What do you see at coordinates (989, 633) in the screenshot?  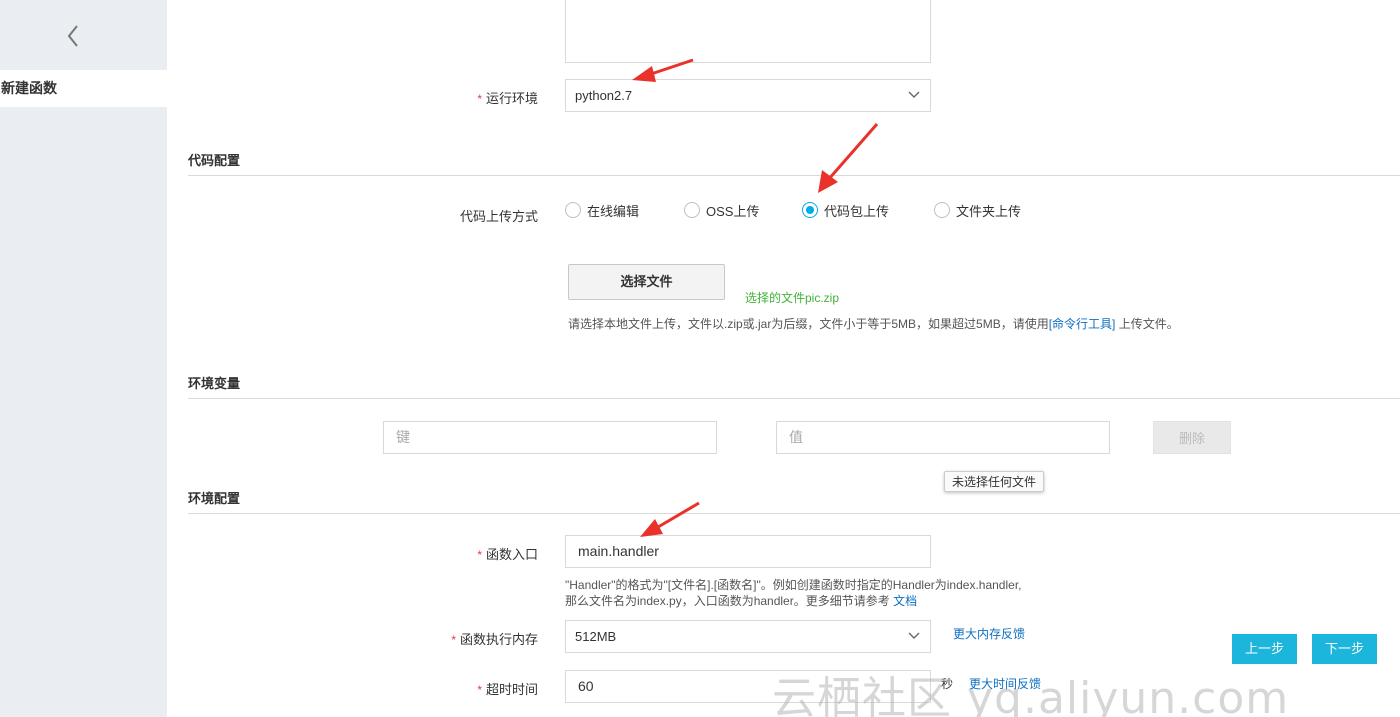 I see `more-memory-feedback-link: 更大内存反馈` at bounding box center [989, 633].